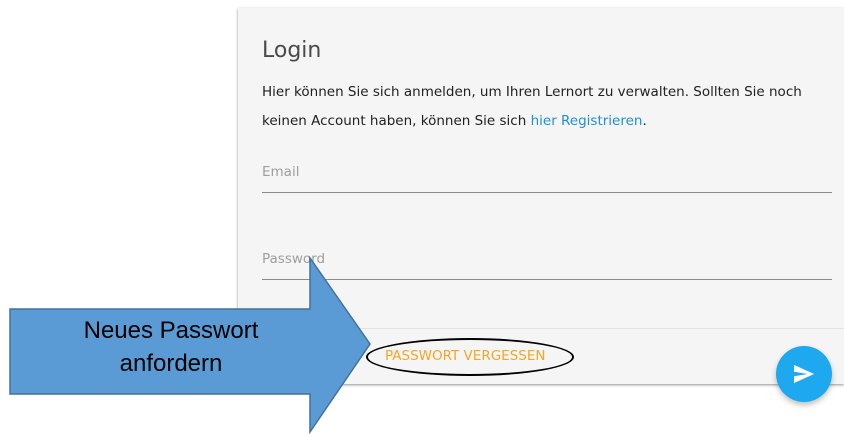 The image size is (844, 437). Describe the element at coordinates (281, 172) in the screenshot. I see `email-label: Email` at that location.